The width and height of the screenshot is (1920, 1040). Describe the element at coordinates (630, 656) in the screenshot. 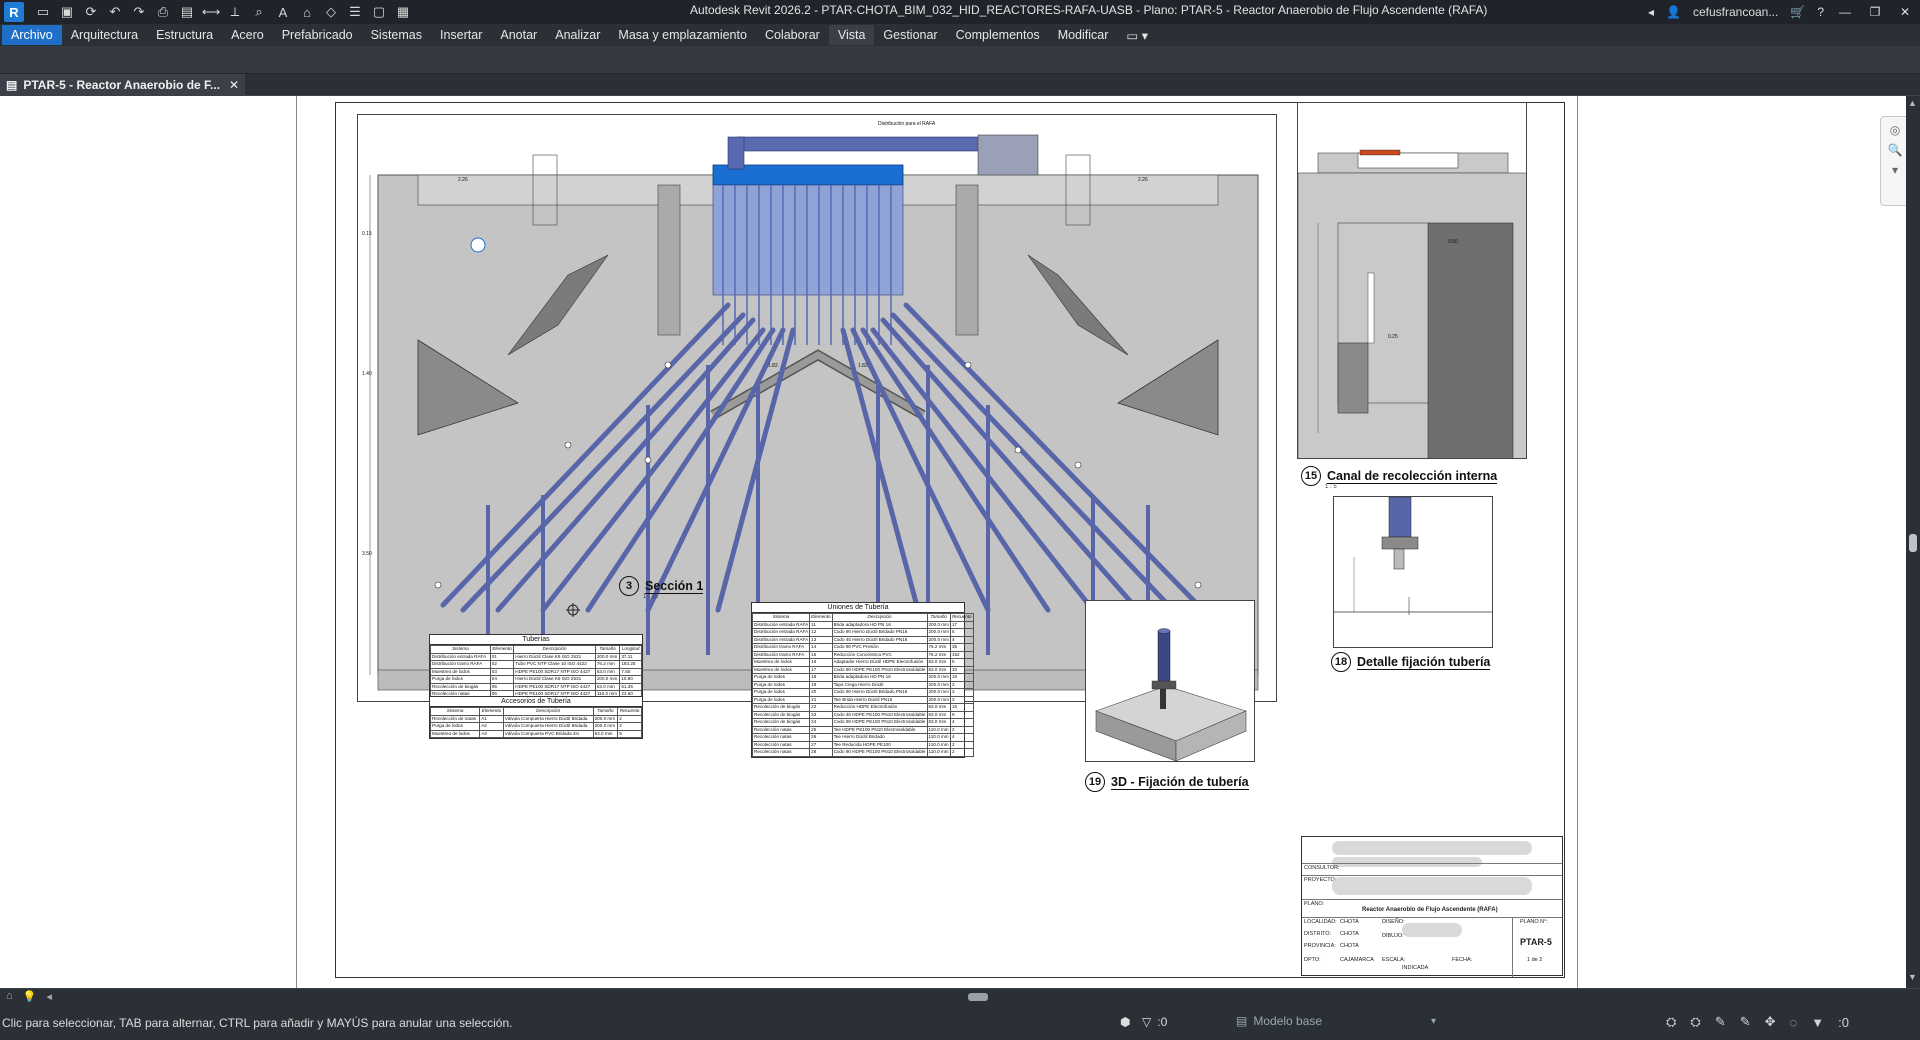

I see `cell: 37.11` at that location.